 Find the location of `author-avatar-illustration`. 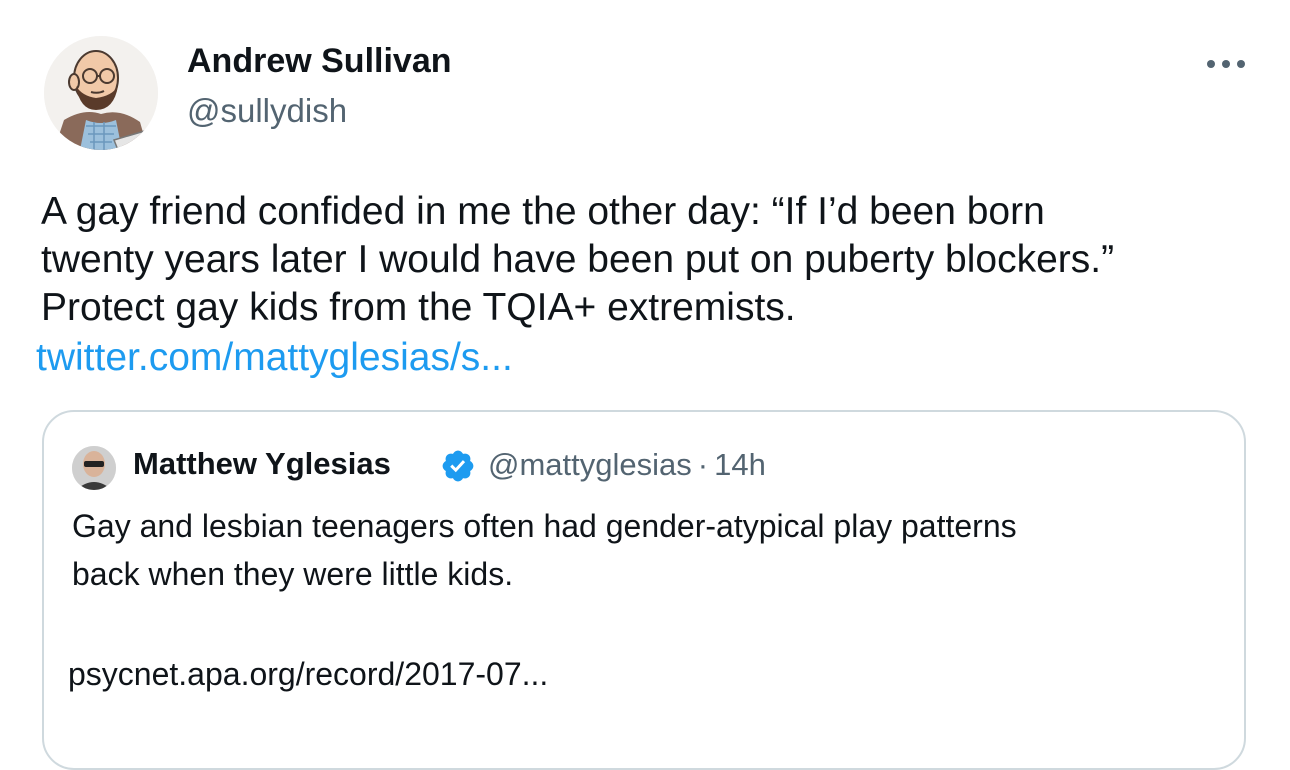

author-avatar-illustration is located at coordinates (101, 93).